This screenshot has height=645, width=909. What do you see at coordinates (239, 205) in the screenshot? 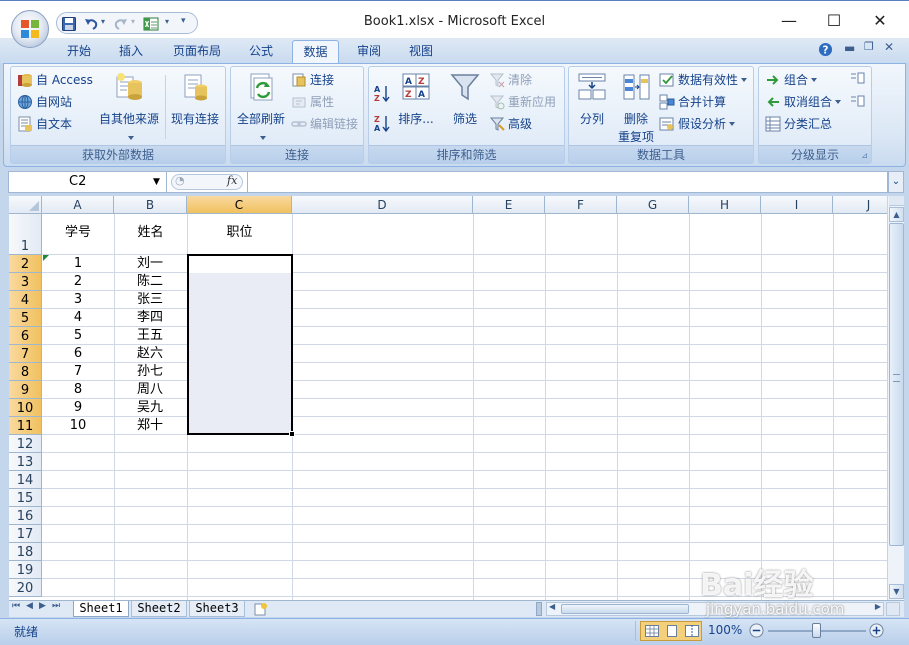
I see `column-header-c: C` at bounding box center [239, 205].